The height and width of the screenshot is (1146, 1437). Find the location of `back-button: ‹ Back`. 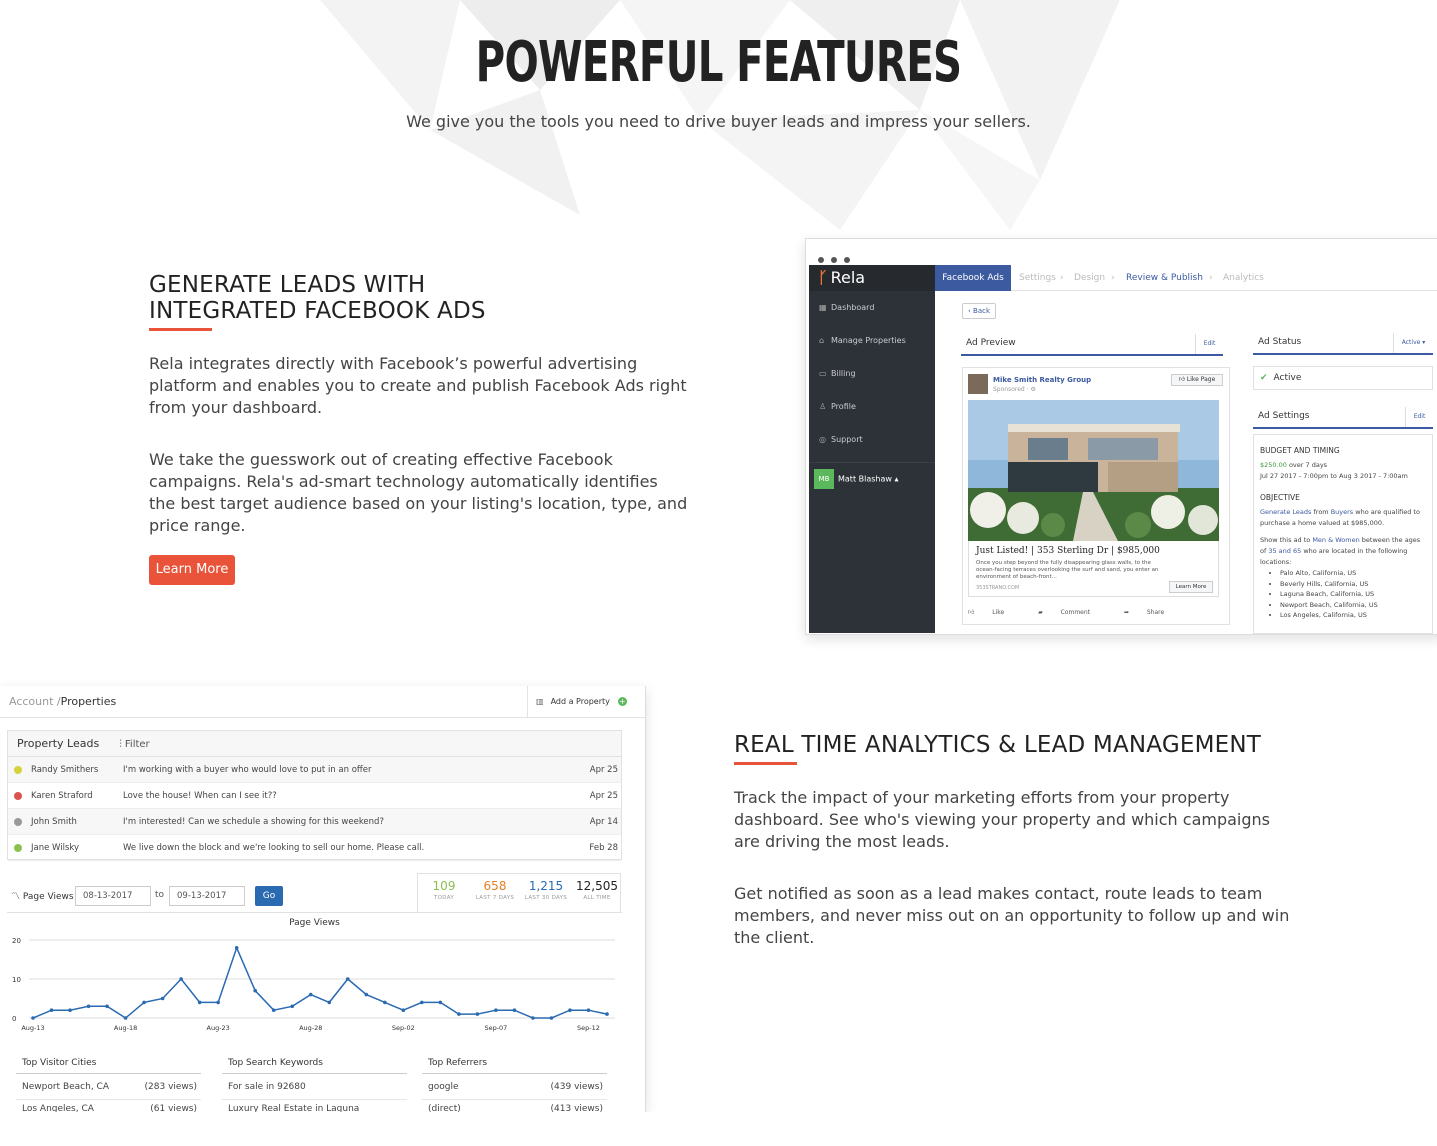

back-button: ‹ Back is located at coordinates (979, 311).